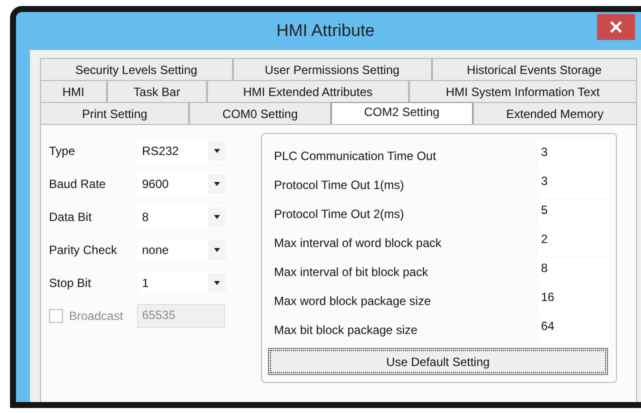  I want to click on input-field: 8, so click(573, 271).